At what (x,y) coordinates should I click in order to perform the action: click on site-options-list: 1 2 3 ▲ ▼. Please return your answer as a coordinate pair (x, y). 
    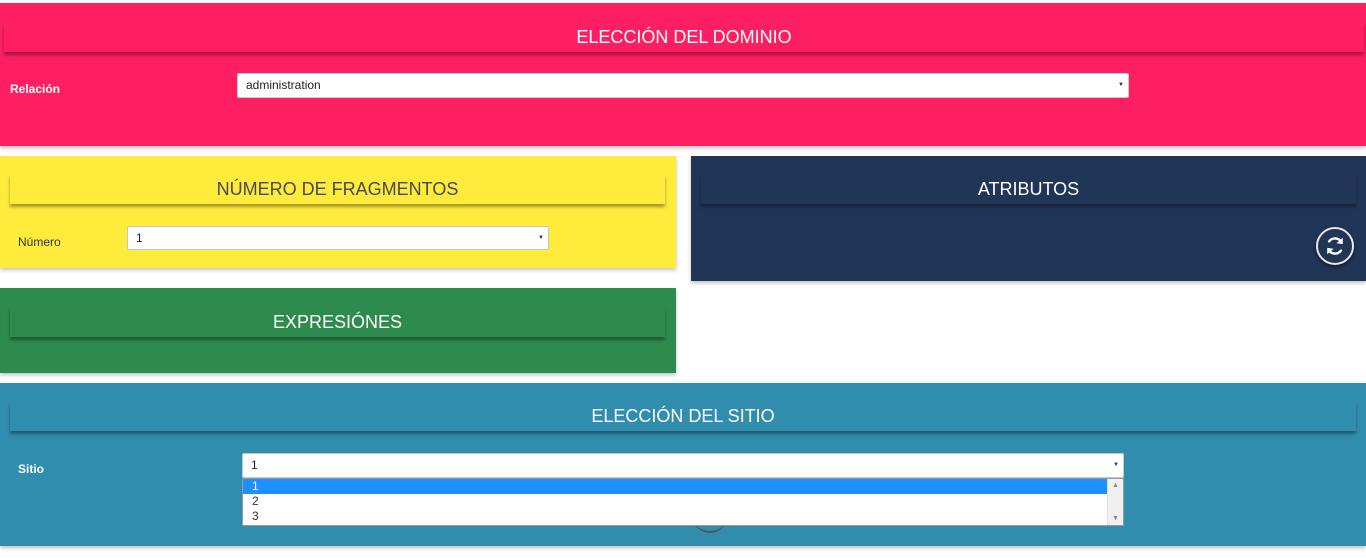
    Looking at the image, I should click on (683, 502).